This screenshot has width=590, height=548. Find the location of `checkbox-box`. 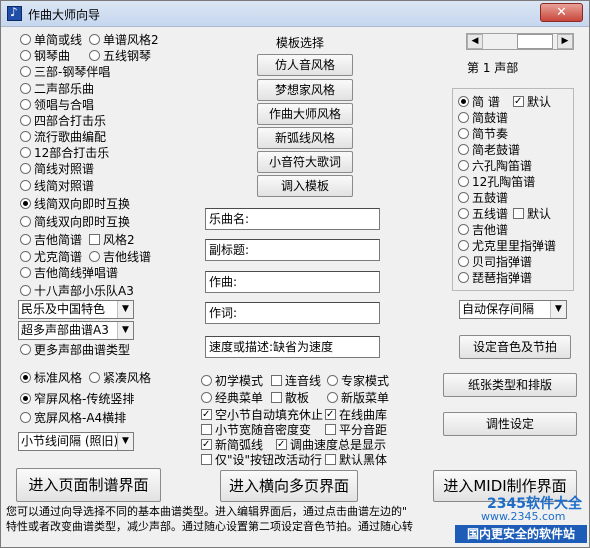

checkbox-box is located at coordinates (206, 459).